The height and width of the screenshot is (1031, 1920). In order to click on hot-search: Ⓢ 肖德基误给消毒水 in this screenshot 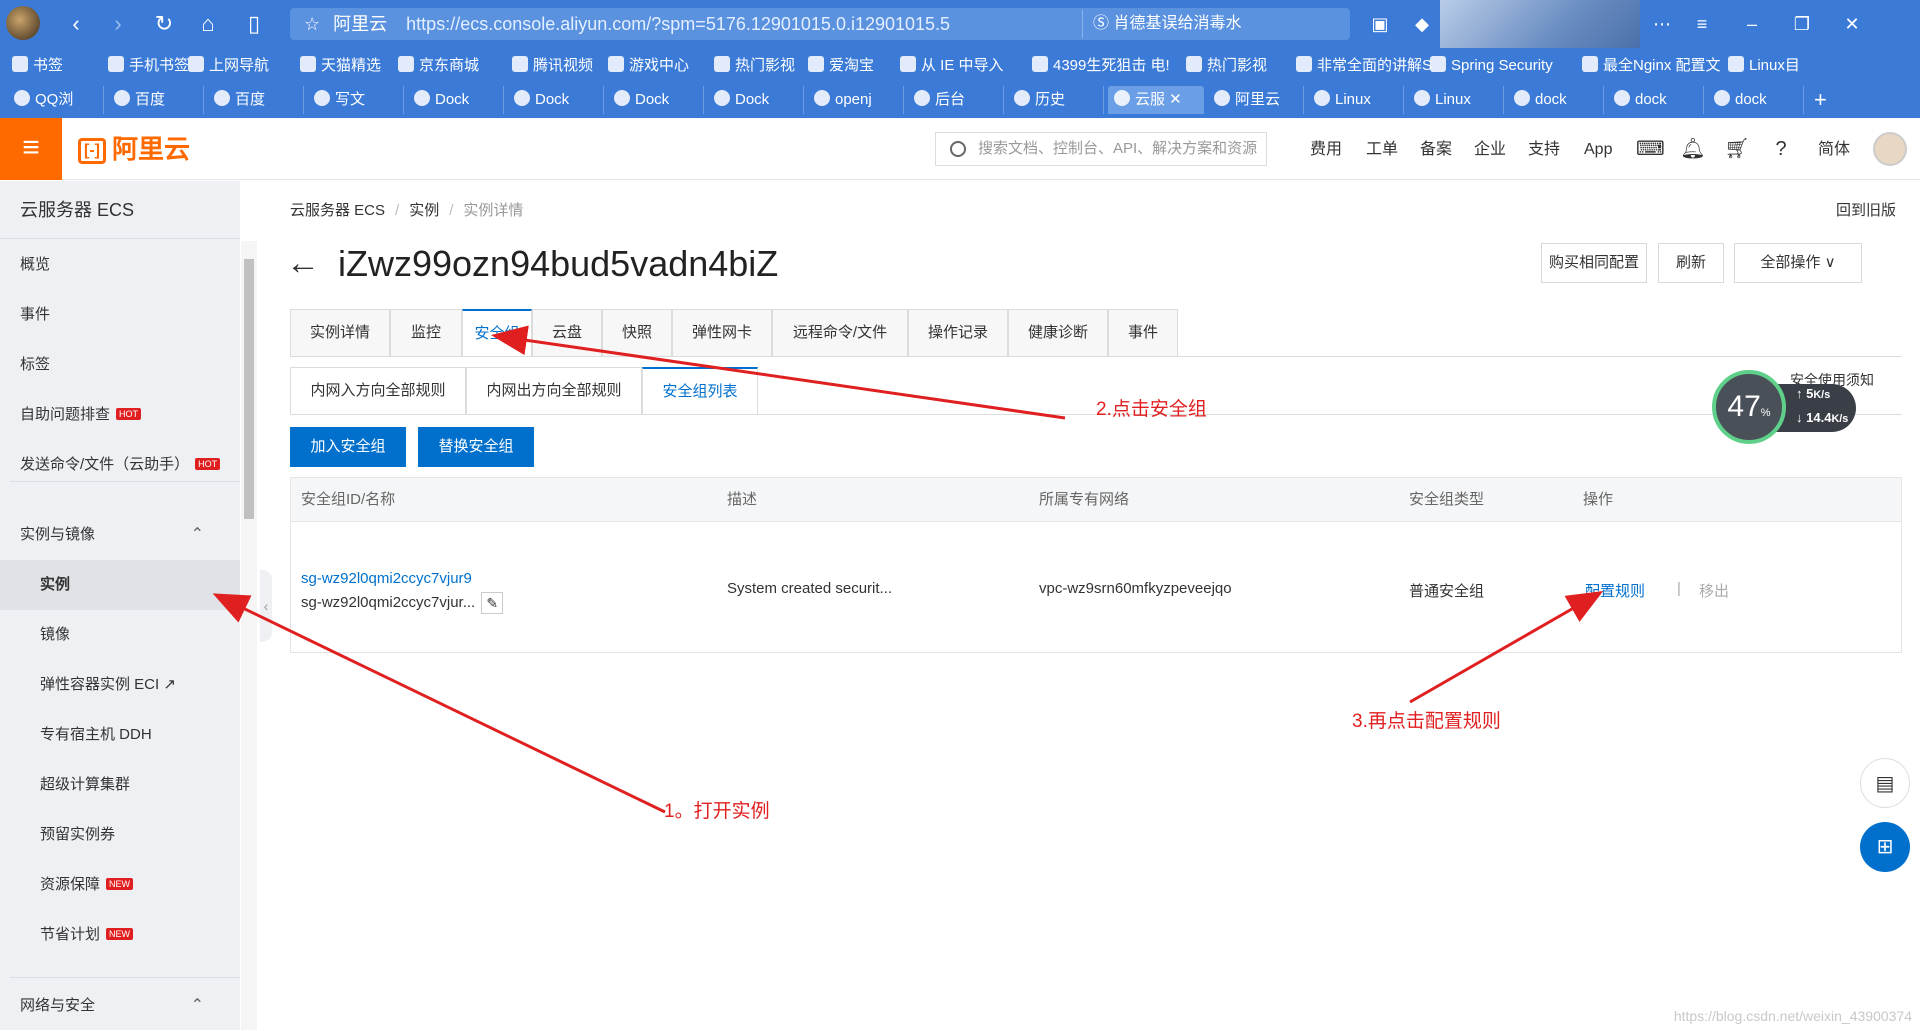, I will do `click(1215, 24)`.